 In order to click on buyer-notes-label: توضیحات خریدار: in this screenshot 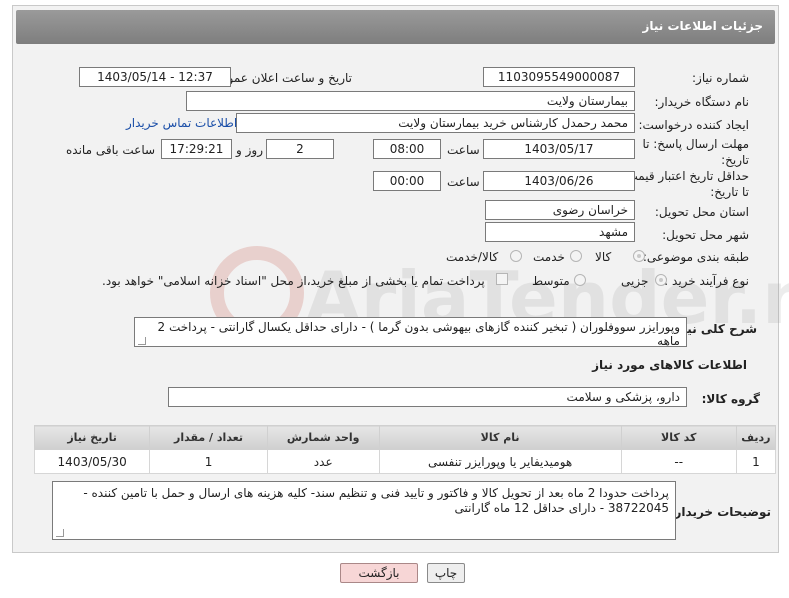, I will do `click(720, 512)`.